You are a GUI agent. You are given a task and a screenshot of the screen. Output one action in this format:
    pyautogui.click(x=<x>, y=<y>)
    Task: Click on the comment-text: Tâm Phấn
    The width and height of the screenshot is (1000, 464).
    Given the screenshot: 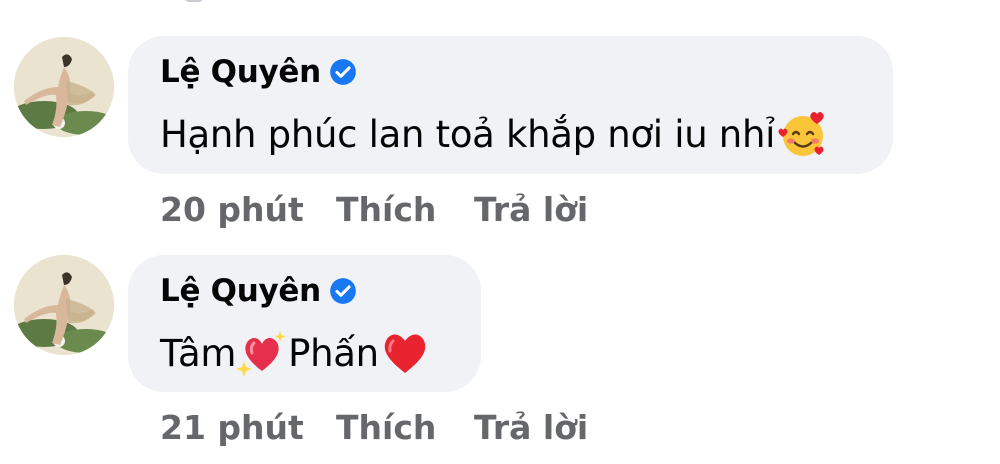 What is the action you would take?
    pyautogui.click(x=295, y=353)
    